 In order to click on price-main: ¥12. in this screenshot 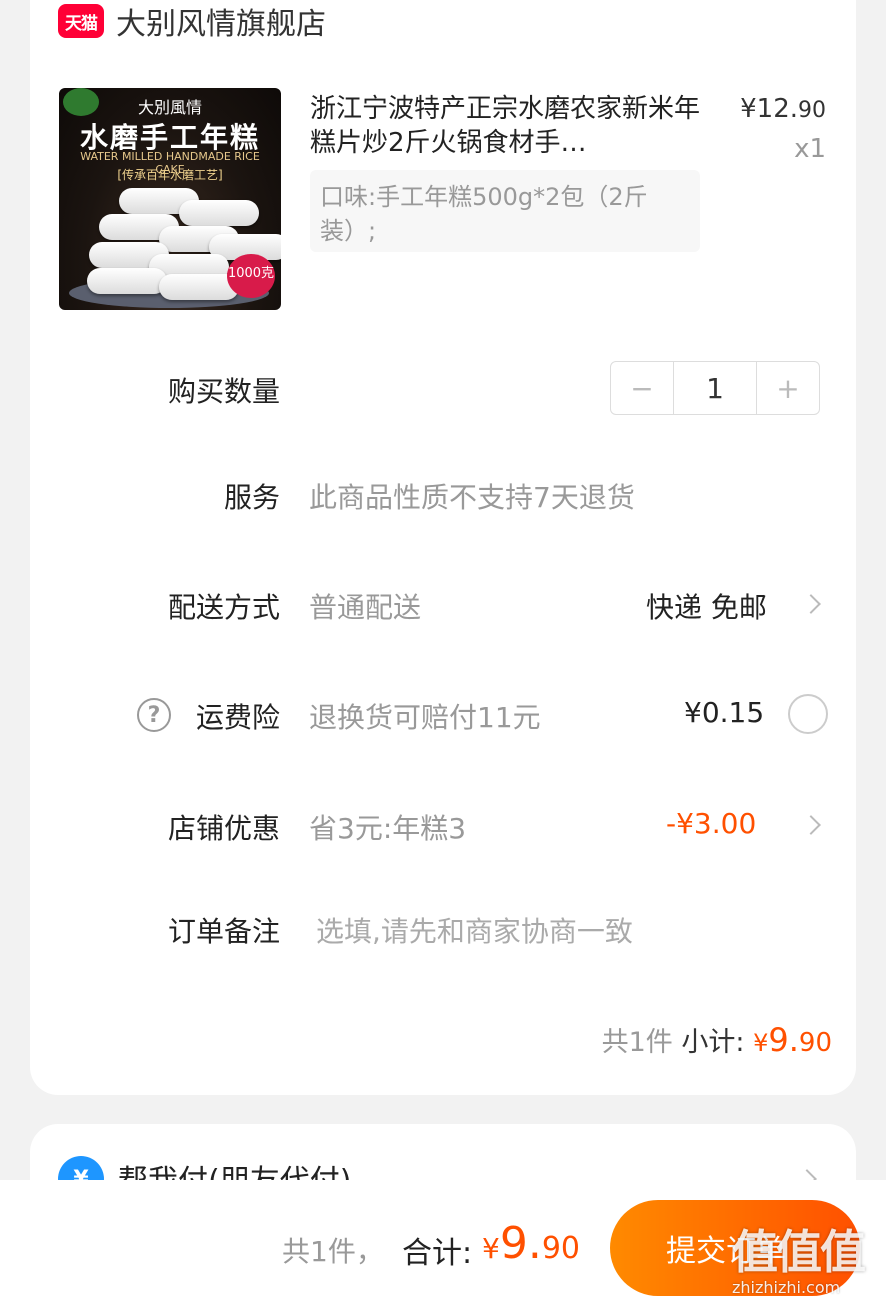, I will do `click(769, 109)`.